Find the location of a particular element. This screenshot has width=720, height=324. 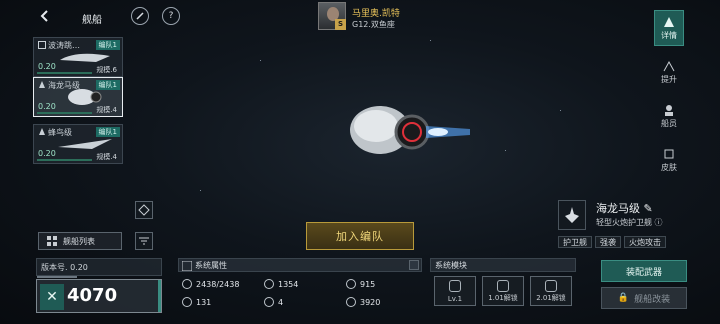

ship-modify-button: 🔒 舰船改装 is located at coordinates (644, 298).